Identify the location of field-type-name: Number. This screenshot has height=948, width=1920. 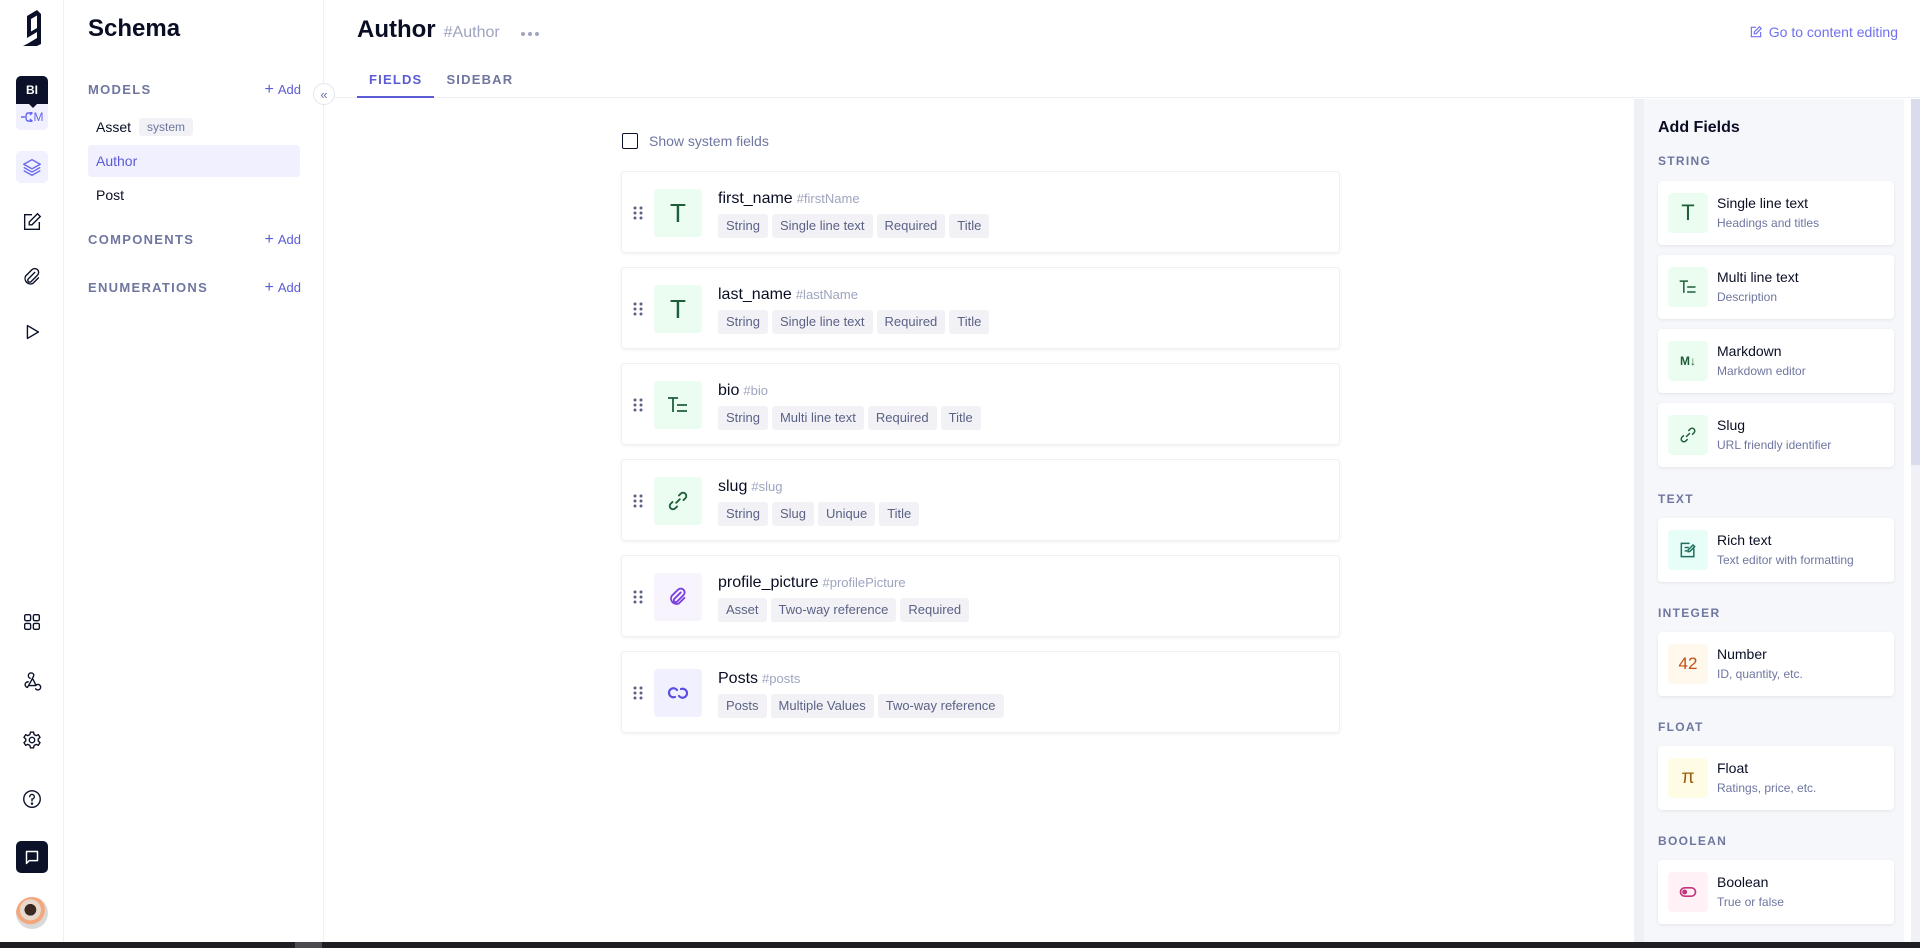
(1742, 654).